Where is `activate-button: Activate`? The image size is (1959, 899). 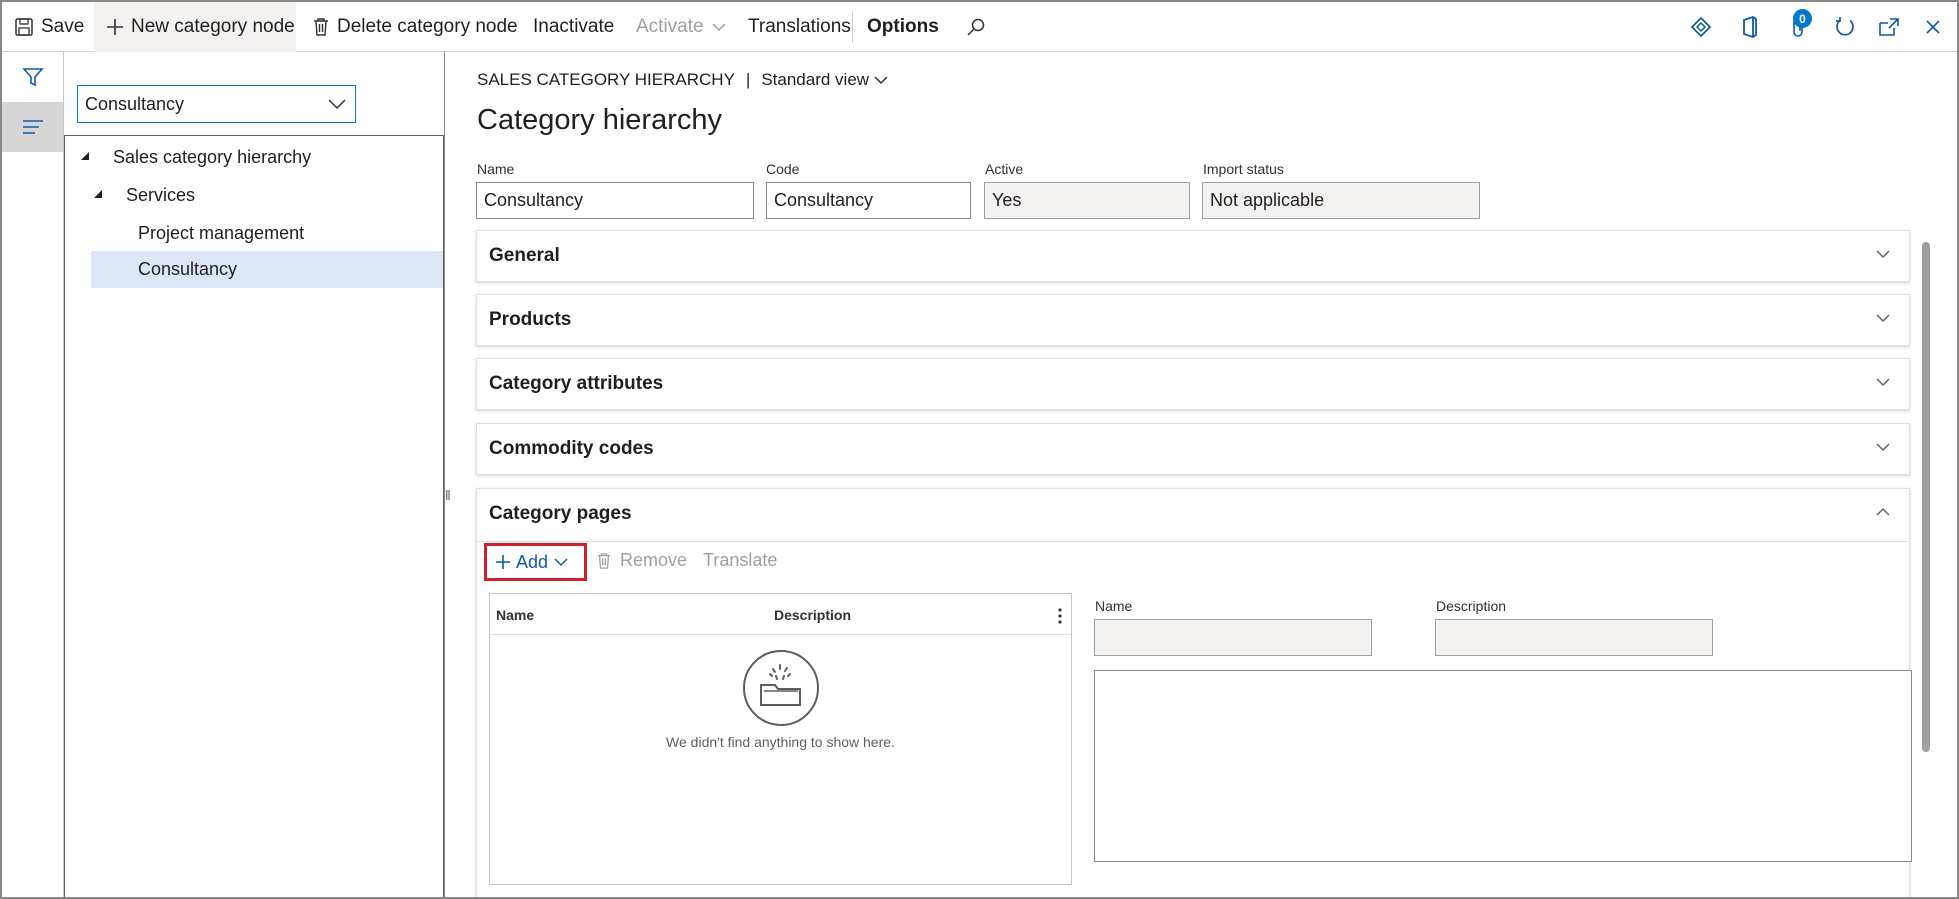
activate-button: Activate is located at coordinates (681, 27).